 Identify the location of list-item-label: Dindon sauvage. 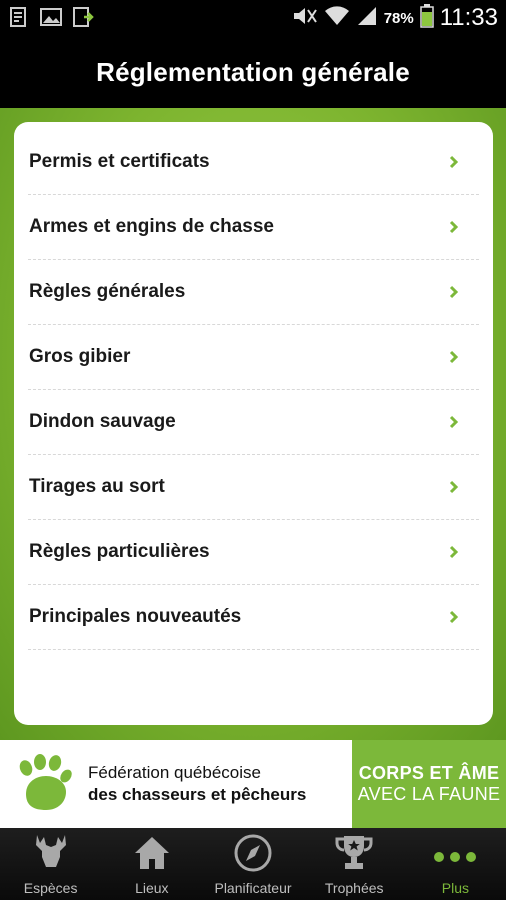
(102, 421).